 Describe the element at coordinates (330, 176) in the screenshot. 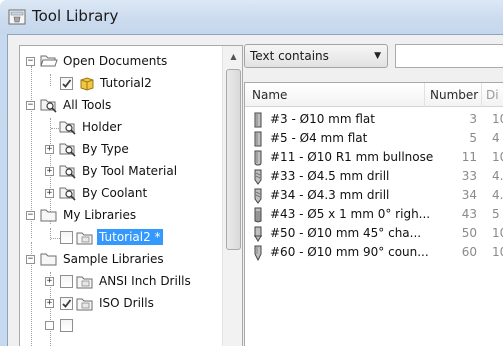

I see `tool-name: #33 - Ø4.5 mm drill` at that location.